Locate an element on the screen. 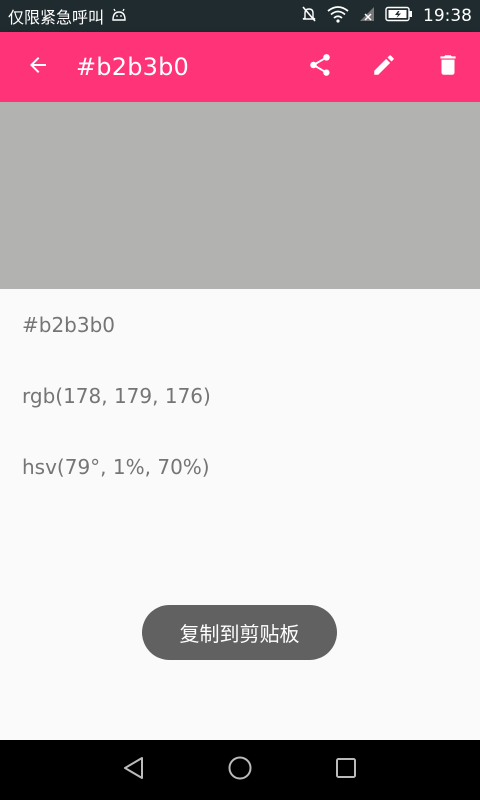  nav-back-button is located at coordinates (134, 770).